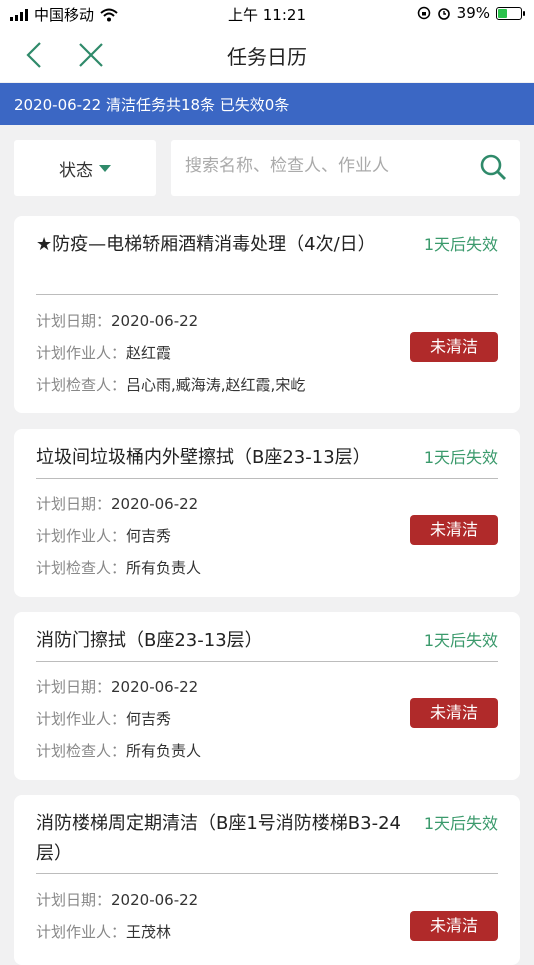 The width and height of the screenshot is (534, 965). I want to click on search-input, so click(325, 166).